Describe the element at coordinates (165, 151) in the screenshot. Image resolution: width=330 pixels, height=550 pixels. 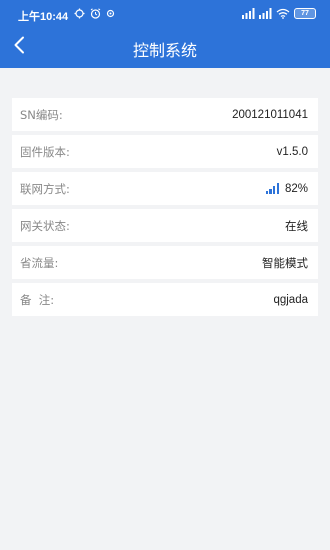
I see `list-item-firmware: 固件版本: v1.5.0` at that location.